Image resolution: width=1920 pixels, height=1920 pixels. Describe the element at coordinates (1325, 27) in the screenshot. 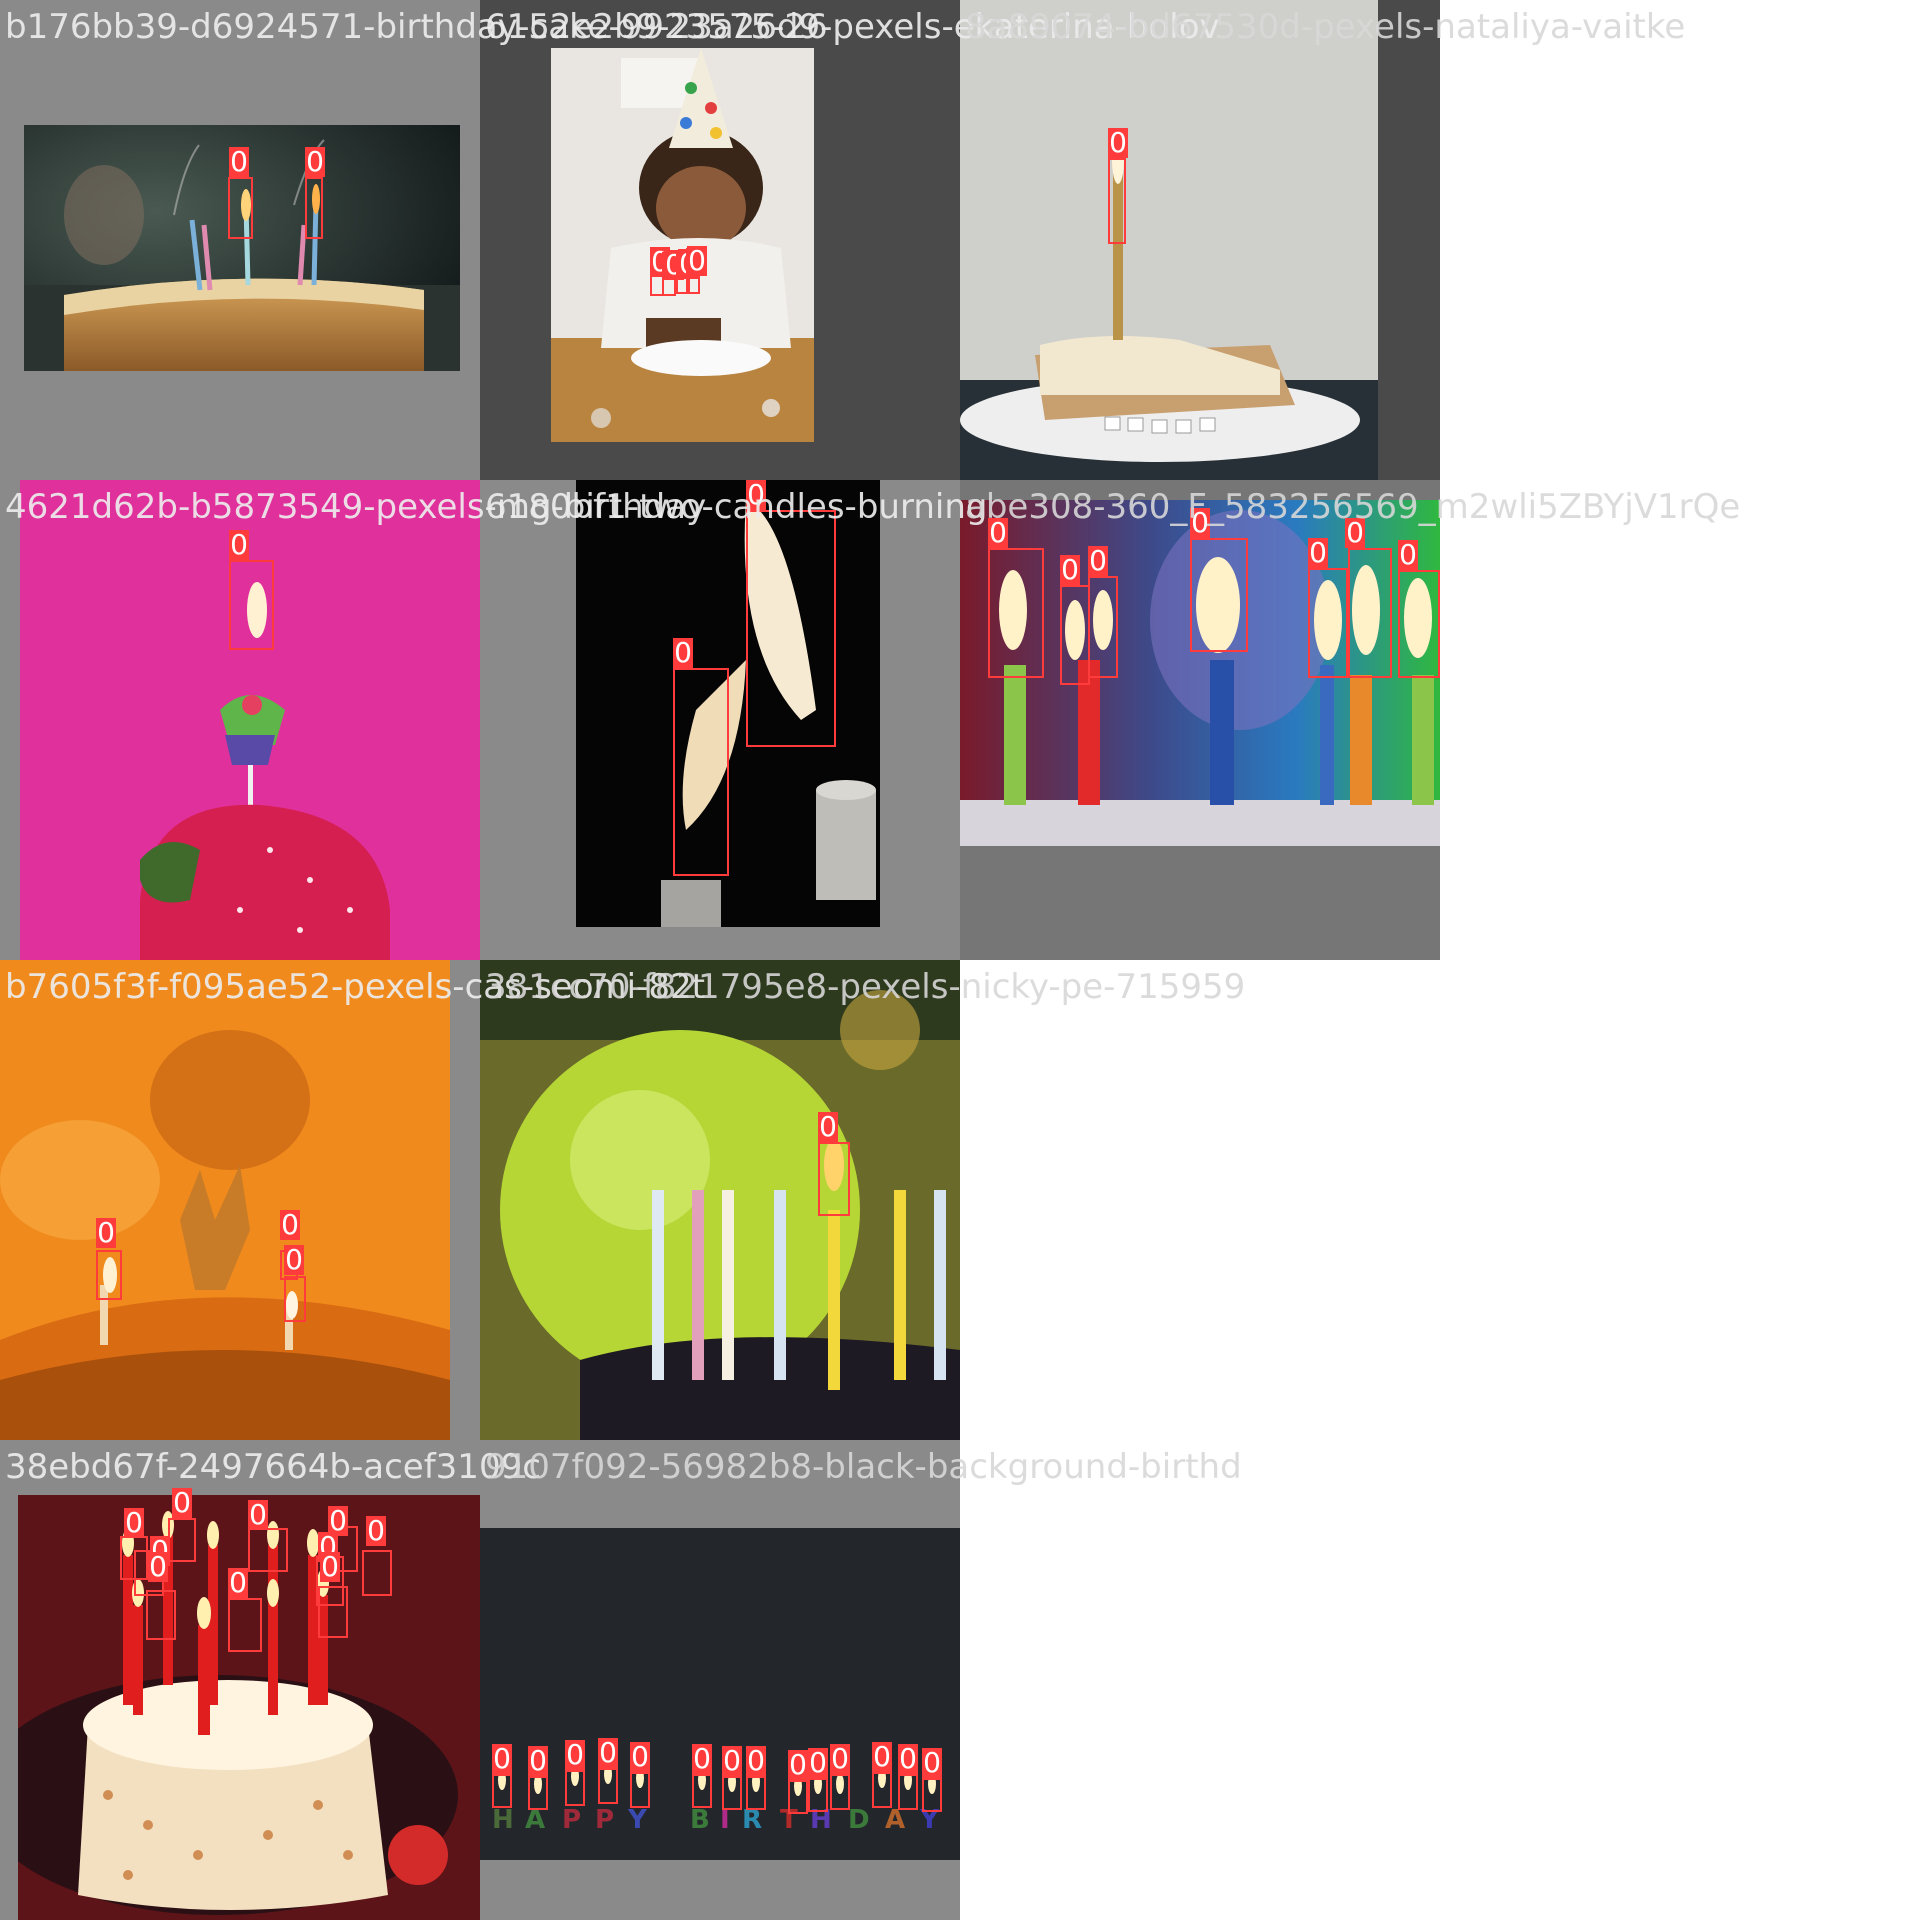

I see `tile-filename: 8a89074-bd67530d-pexels-nataliya-vaitke` at that location.